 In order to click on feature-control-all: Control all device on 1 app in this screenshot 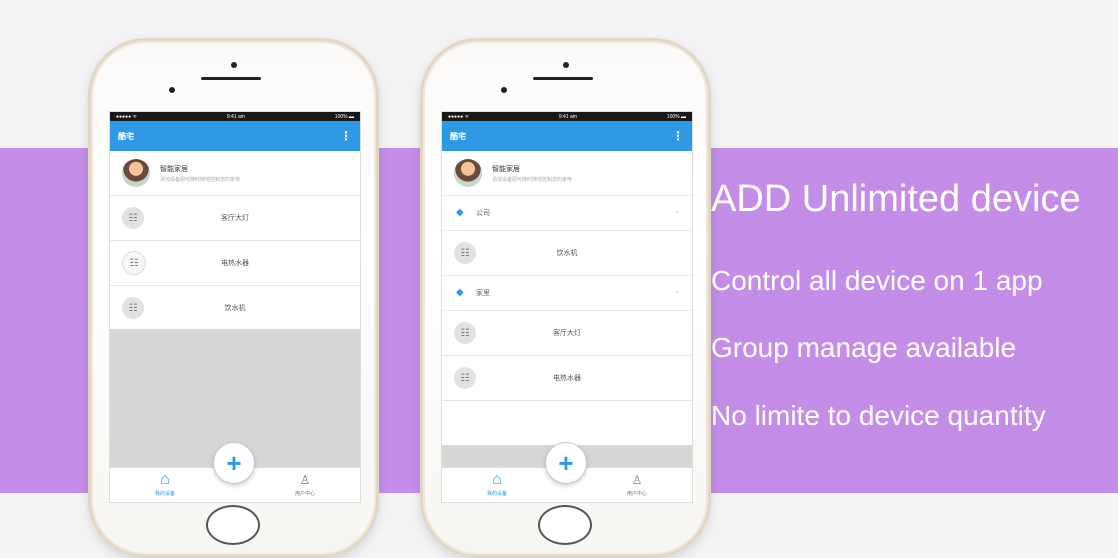, I will do `click(877, 280)`.